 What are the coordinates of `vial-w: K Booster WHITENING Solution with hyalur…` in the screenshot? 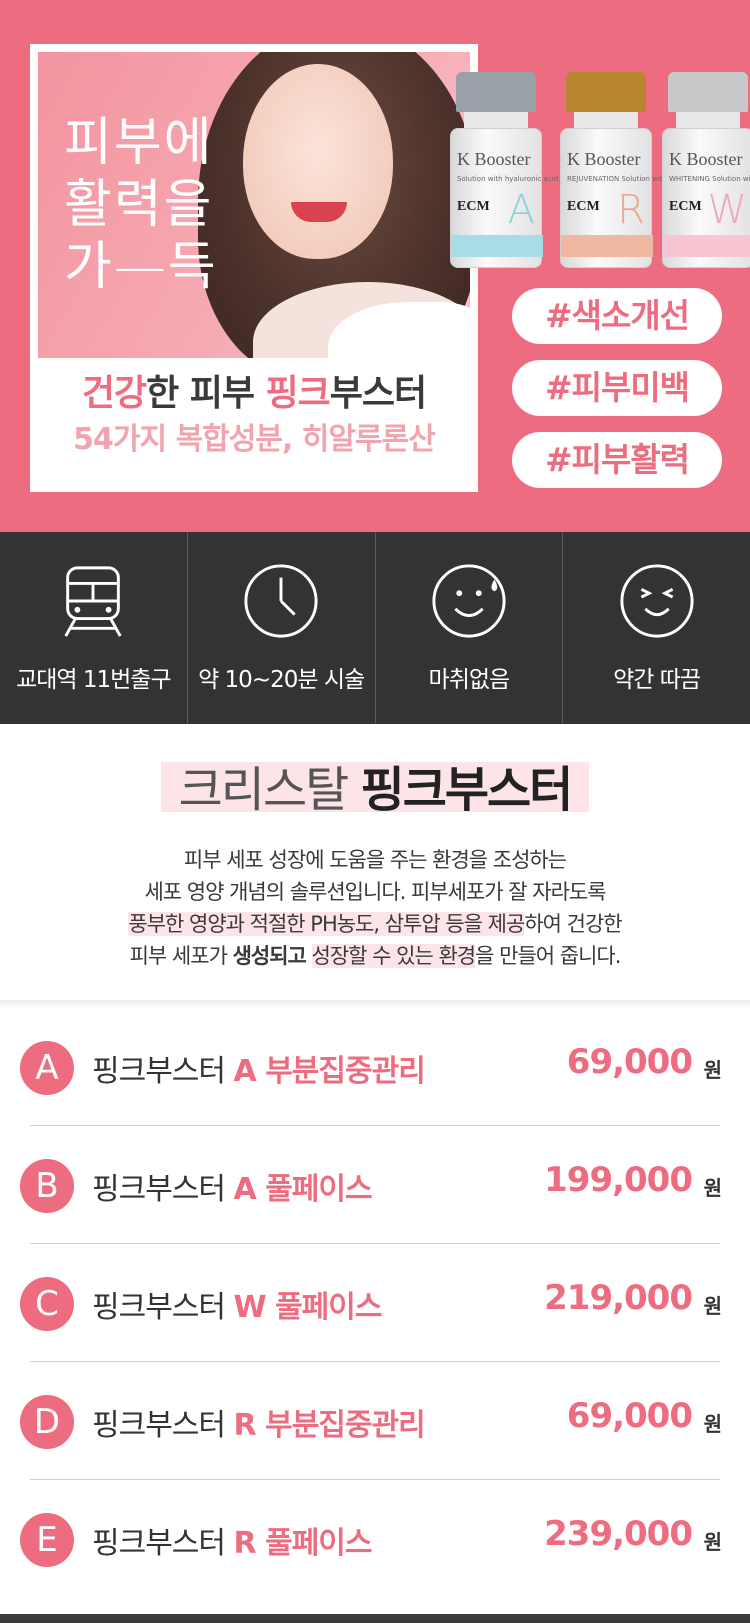 It's located at (706, 170).